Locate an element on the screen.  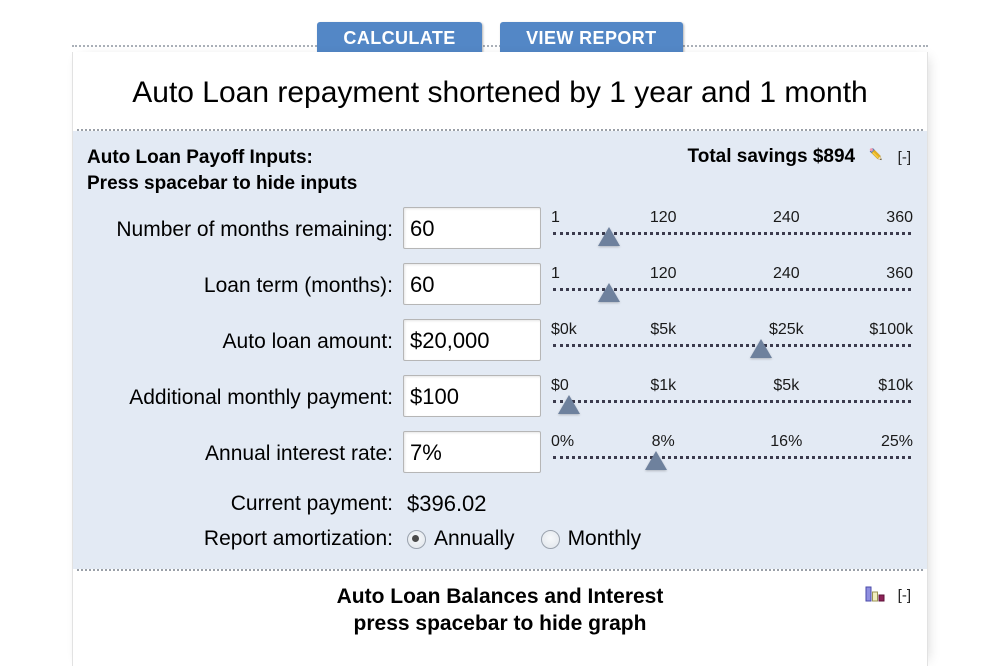
loan-amount-slider: $0k $5k $25k $100k is located at coordinates (732, 344).